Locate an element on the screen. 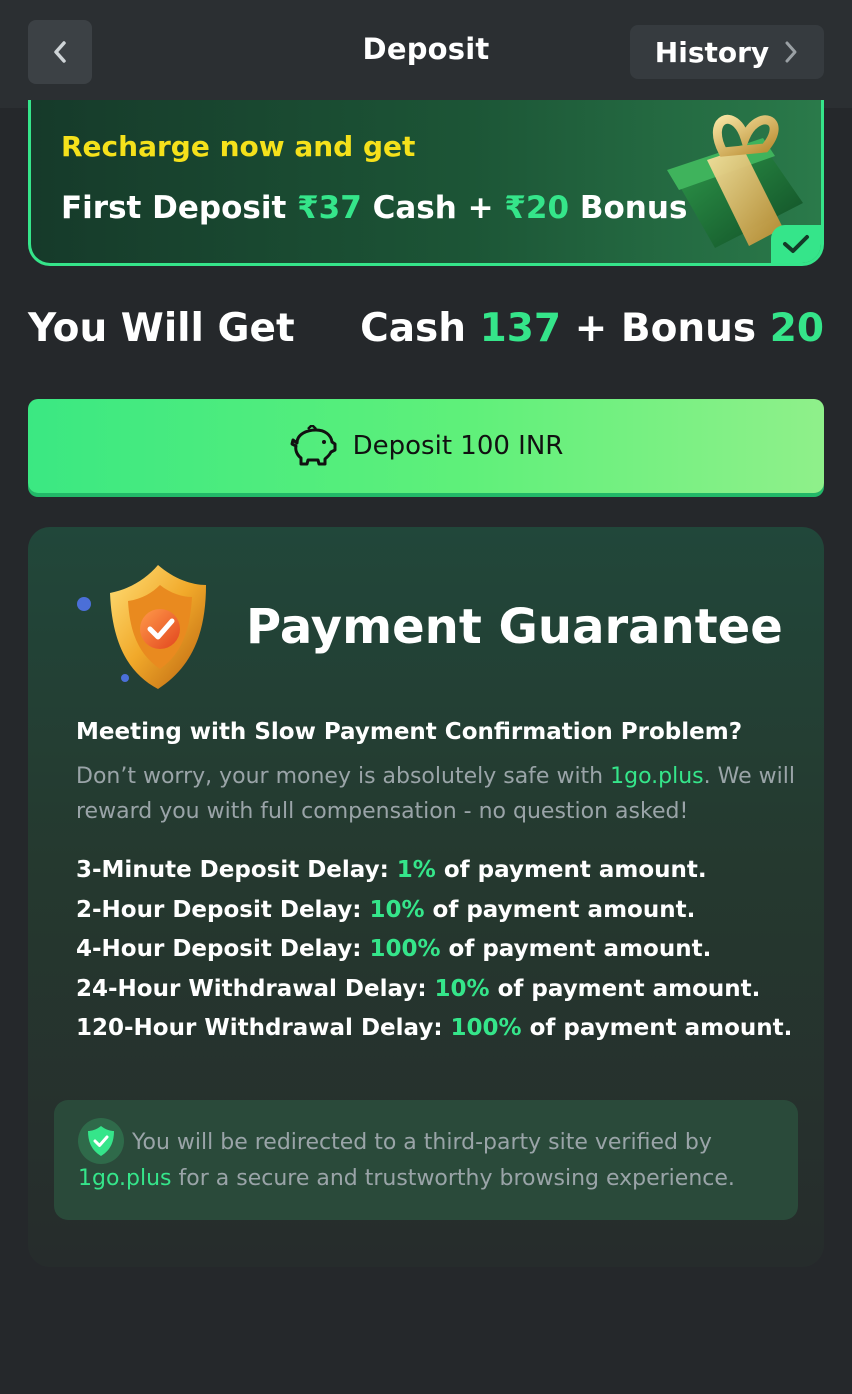 This screenshot has width=852, height=1394. history-button: History is located at coordinates (727, 52).